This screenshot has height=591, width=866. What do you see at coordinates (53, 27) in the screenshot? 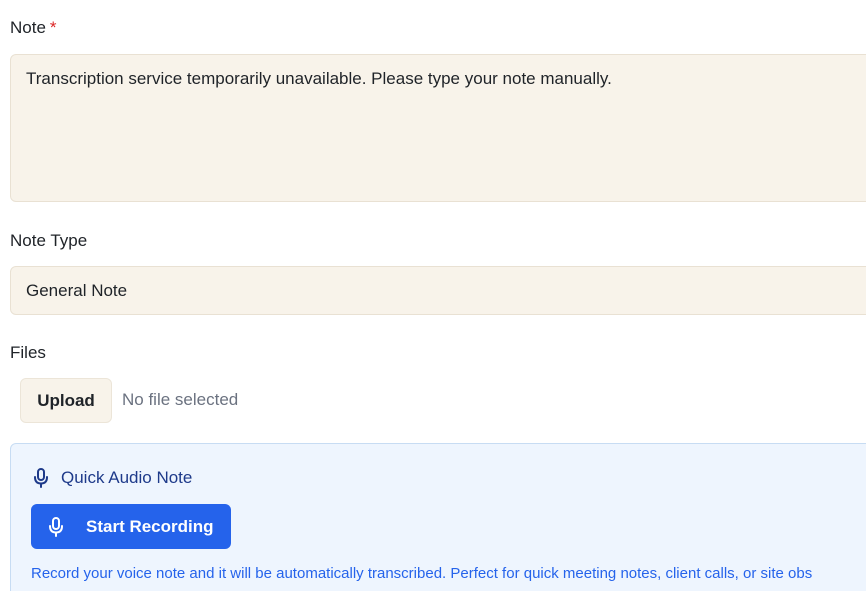
I see `required-asterisk: *` at bounding box center [53, 27].